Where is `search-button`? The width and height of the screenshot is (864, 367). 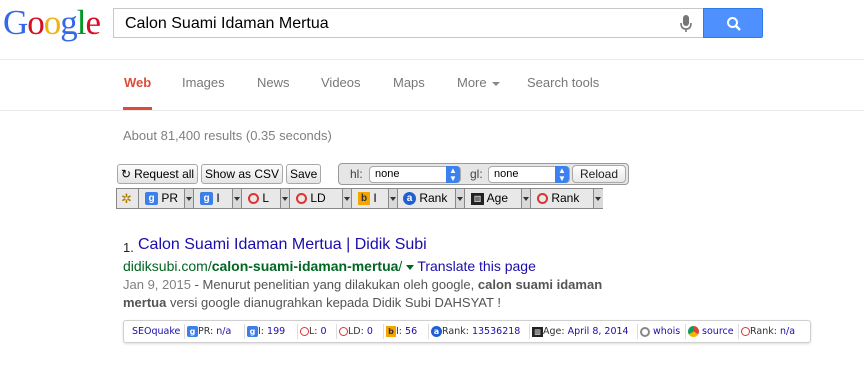 search-button is located at coordinates (733, 23).